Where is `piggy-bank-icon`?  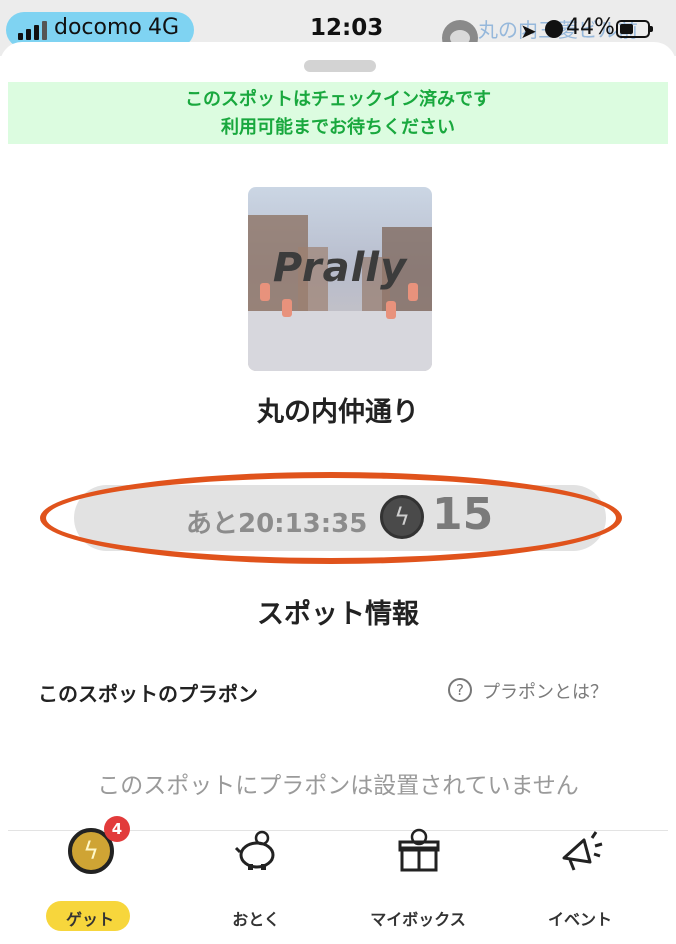 piggy-bank-icon is located at coordinates (254, 850).